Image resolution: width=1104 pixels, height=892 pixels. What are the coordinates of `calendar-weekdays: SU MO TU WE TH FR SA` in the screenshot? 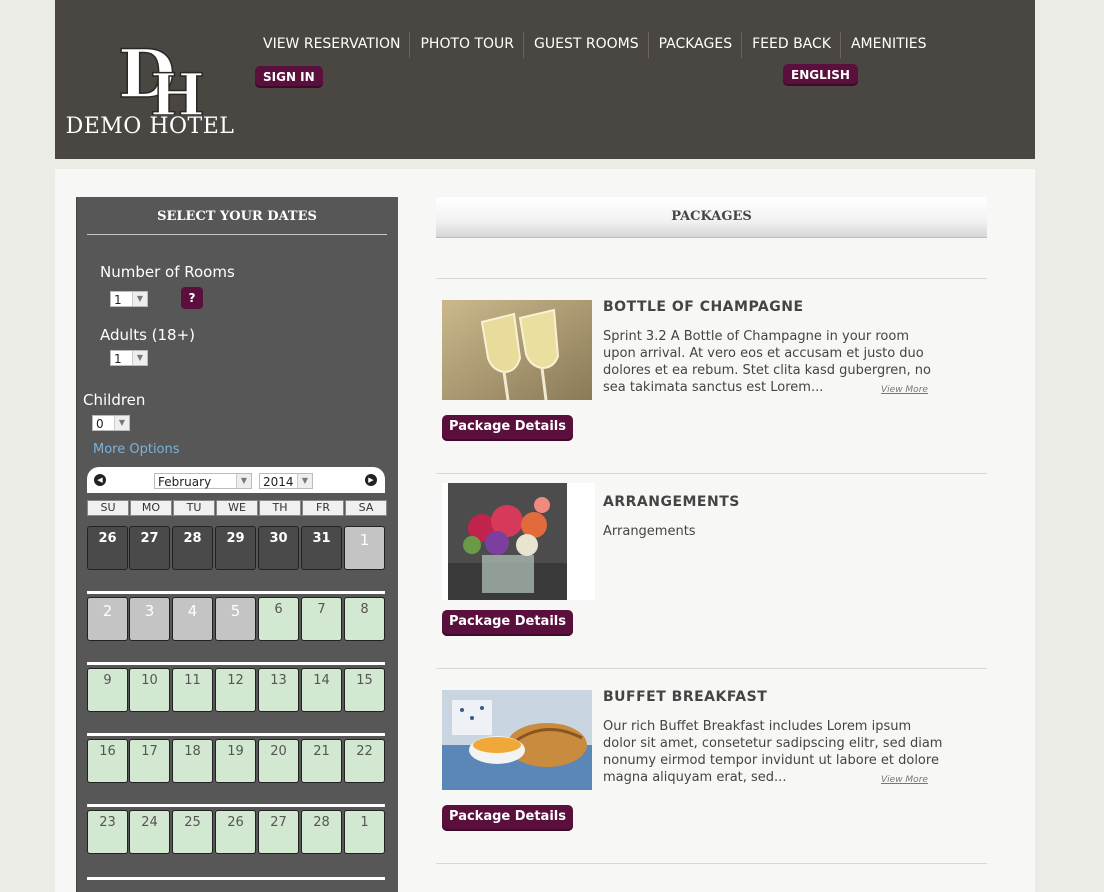 It's located at (237, 508).